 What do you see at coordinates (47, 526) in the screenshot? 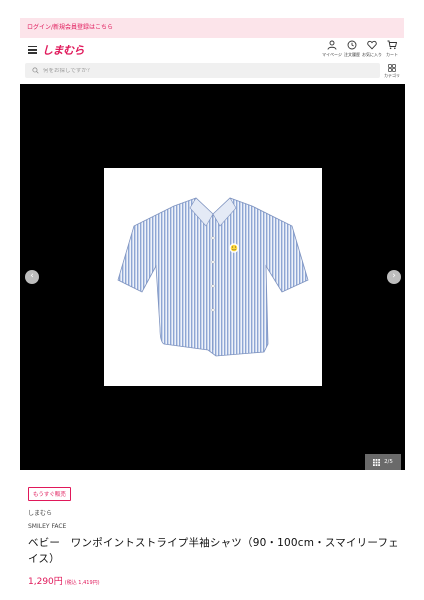
I see `sub-brand-name: SMILEY FACE` at bounding box center [47, 526].